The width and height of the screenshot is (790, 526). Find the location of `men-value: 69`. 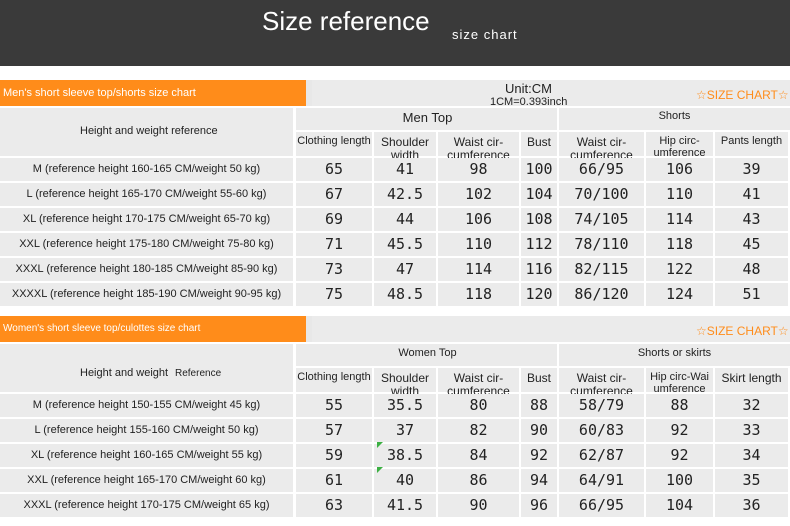

men-value: 69 is located at coordinates (334, 219).